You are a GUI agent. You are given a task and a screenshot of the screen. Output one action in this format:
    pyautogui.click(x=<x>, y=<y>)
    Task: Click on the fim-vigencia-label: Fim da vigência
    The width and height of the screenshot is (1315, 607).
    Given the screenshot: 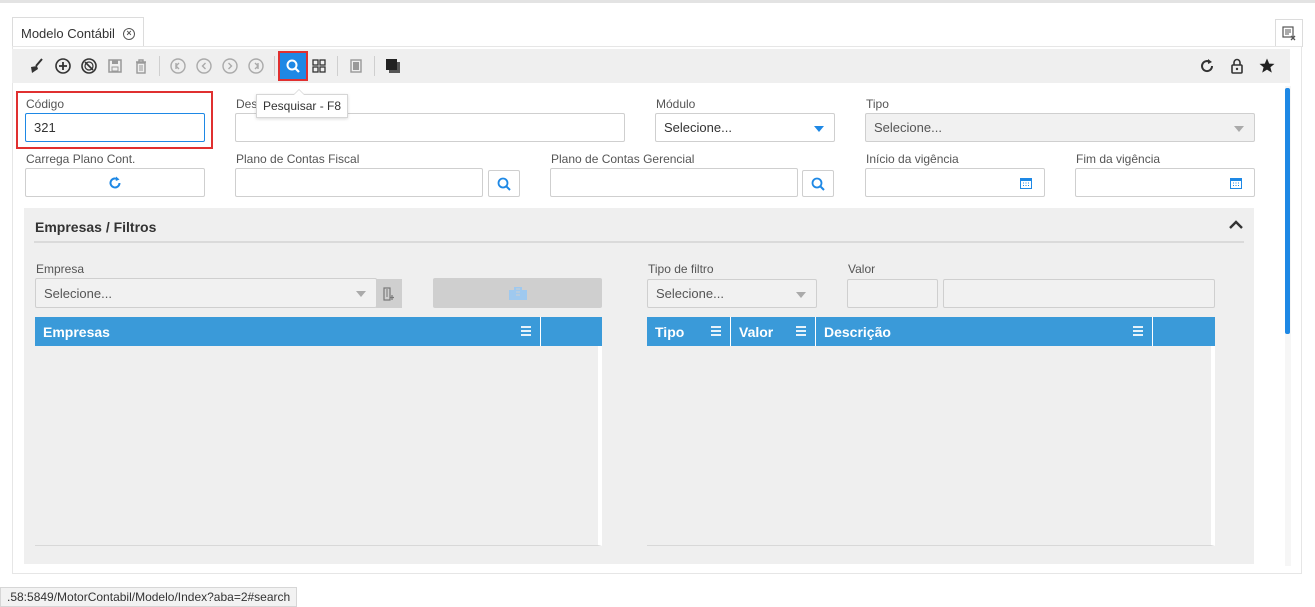 What is the action you would take?
    pyautogui.click(x=1118, y=159)
    